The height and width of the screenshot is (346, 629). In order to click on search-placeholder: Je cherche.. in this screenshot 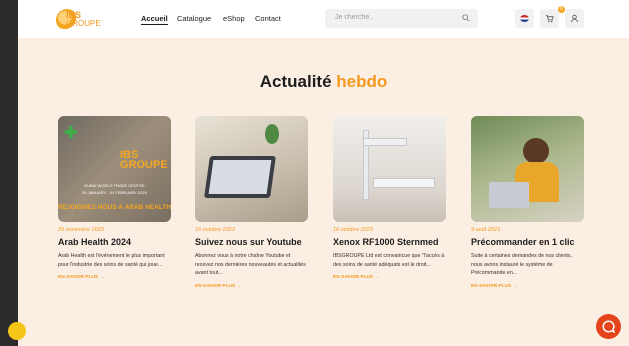, I will do `click(354, 17)`.